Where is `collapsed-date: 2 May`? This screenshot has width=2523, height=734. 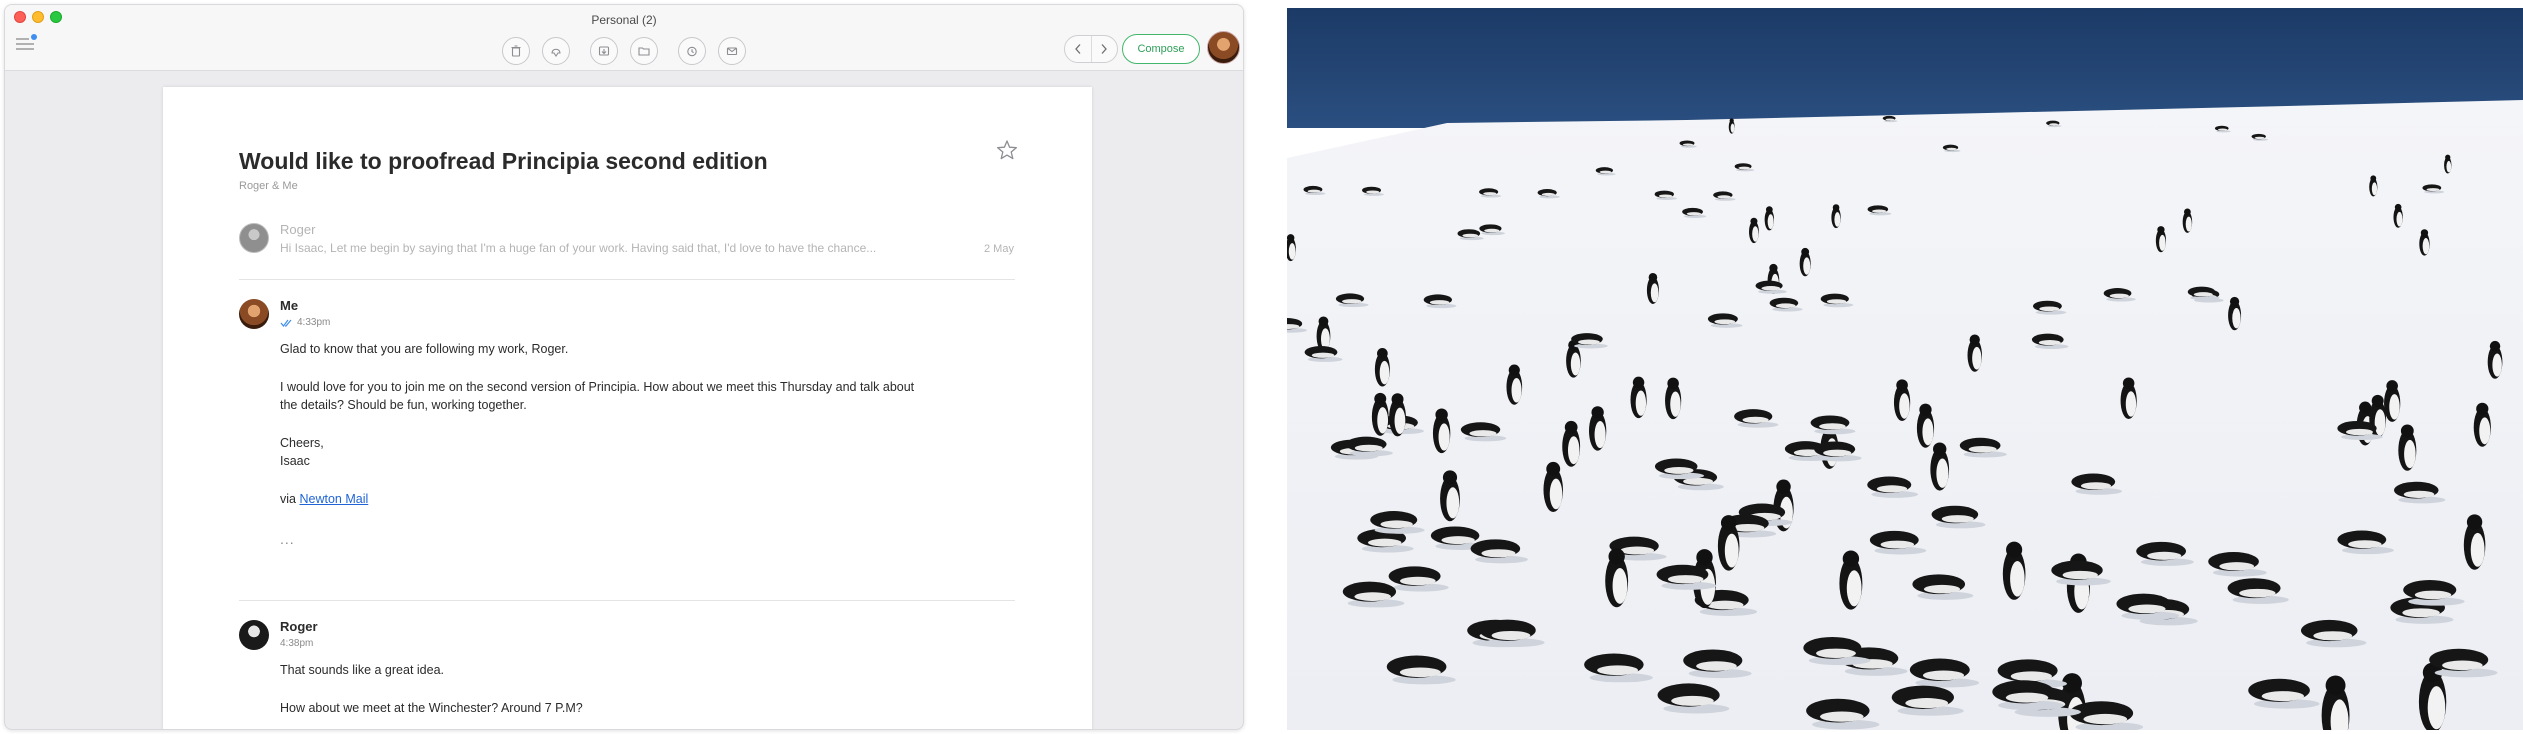
collapsed-date: 2 May is located at coordinates (999, 249).